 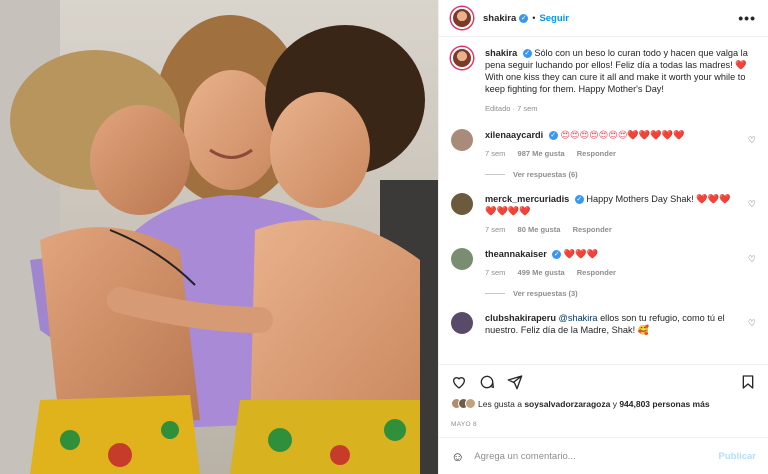 I want to click on view-replies-label: Ver respuestas (3), so click(x=545, y=293).